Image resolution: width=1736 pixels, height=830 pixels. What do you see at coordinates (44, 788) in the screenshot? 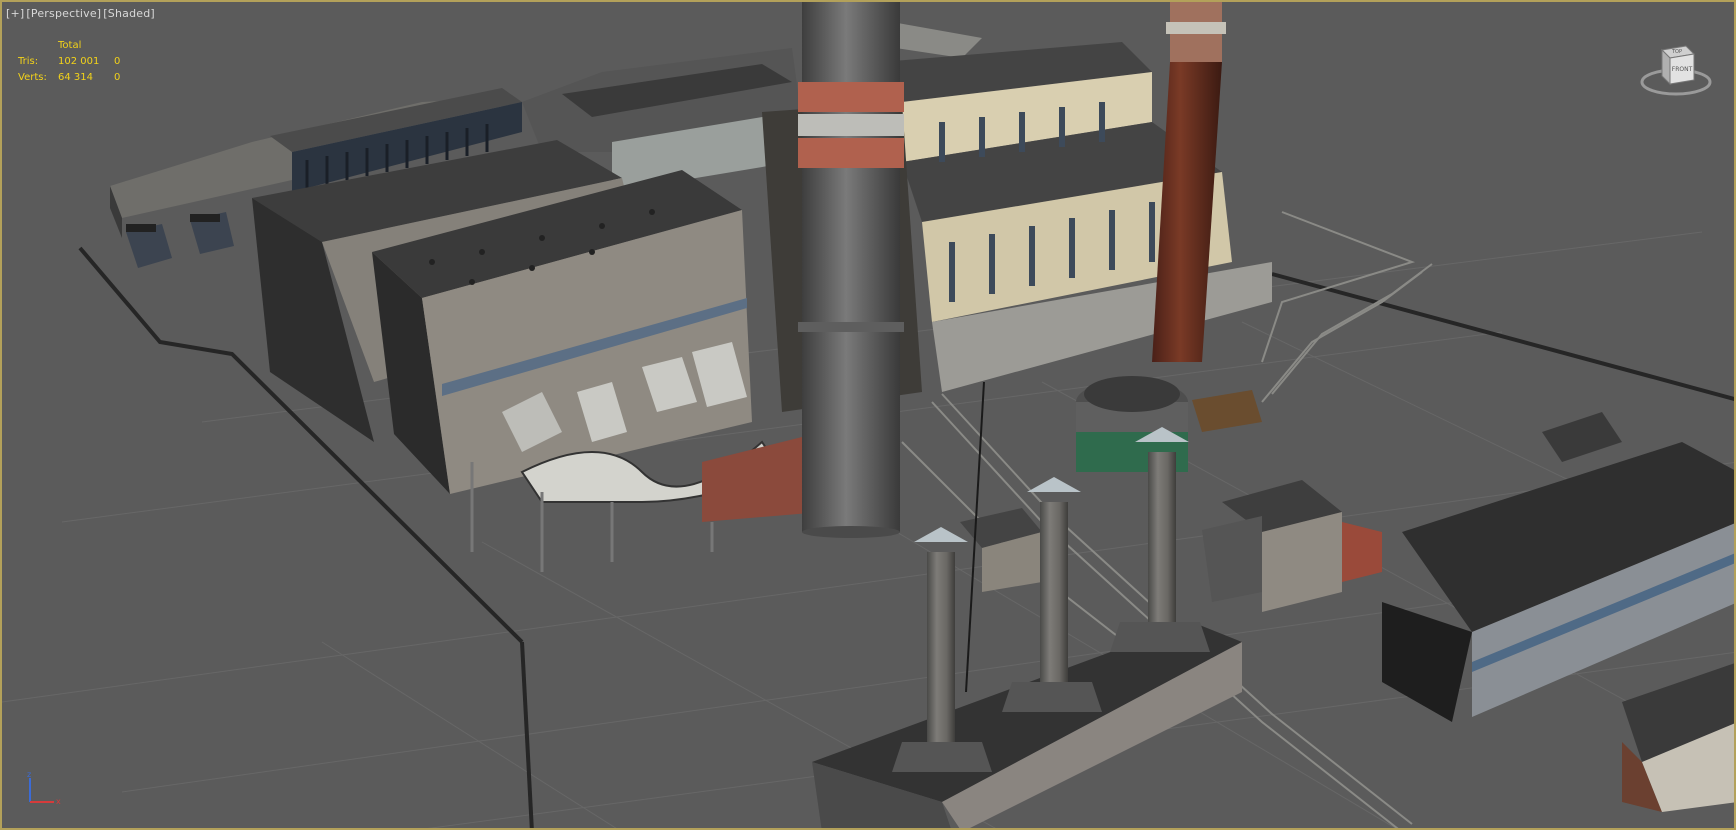
I see `axis-tripod-icon: z x` at bounding box center [44, 788].